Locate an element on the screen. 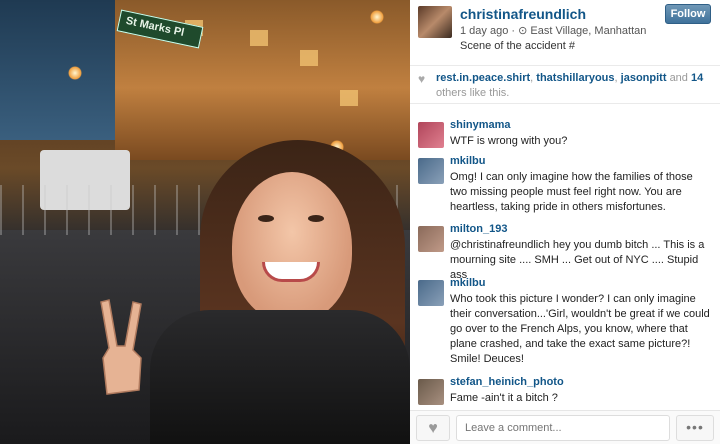  peace-sign-hand is located at coordinates (121, 347).